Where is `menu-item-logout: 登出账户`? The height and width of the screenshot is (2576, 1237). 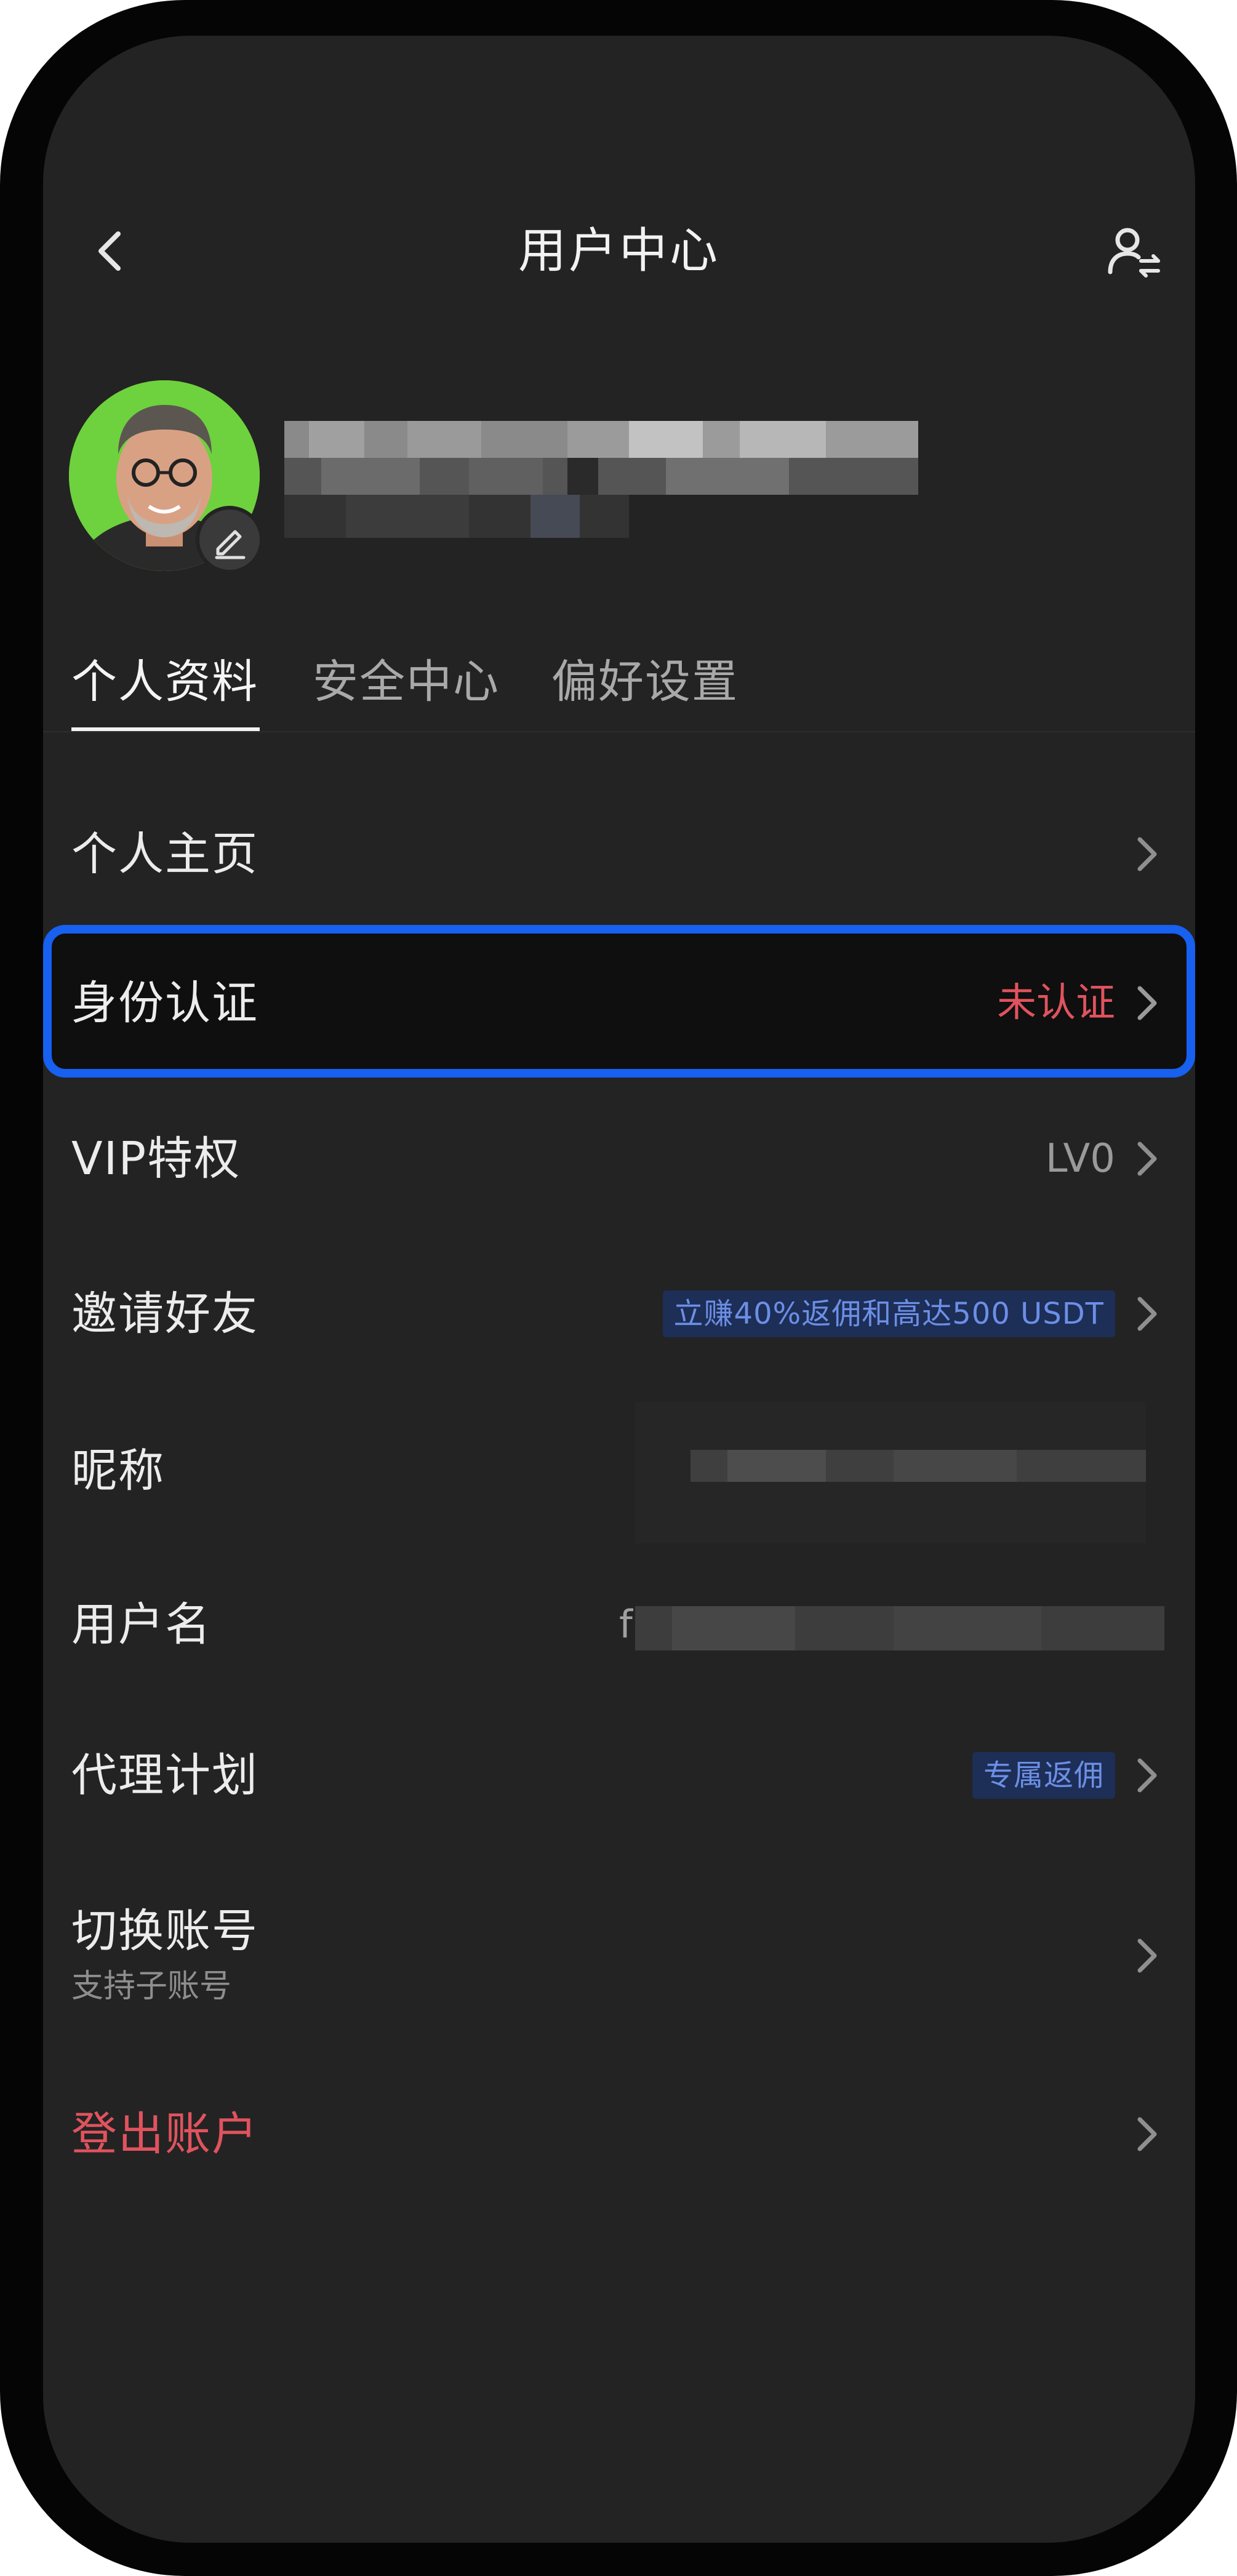 menu-item-logout: 登出账户 is located at coordinates (619, 2134).